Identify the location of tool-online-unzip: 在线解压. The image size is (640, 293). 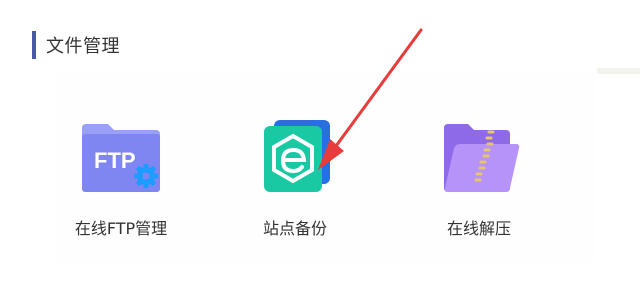
(479, 178).